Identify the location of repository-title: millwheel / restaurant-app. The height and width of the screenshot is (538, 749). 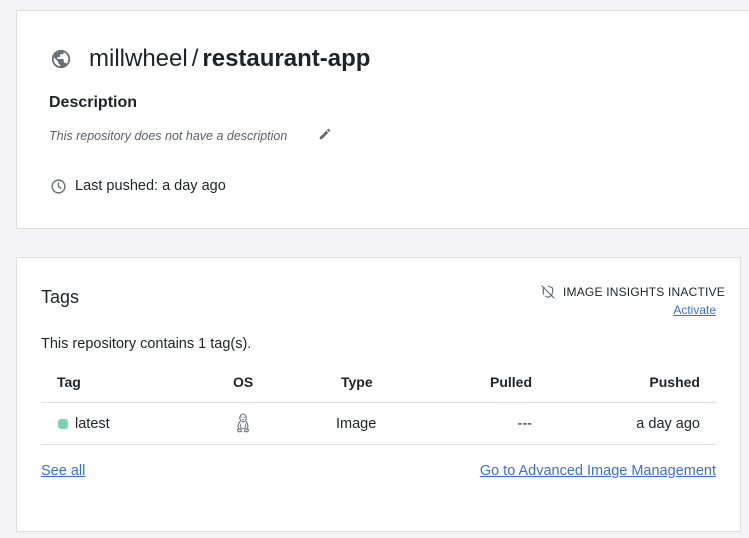
(229, 59).